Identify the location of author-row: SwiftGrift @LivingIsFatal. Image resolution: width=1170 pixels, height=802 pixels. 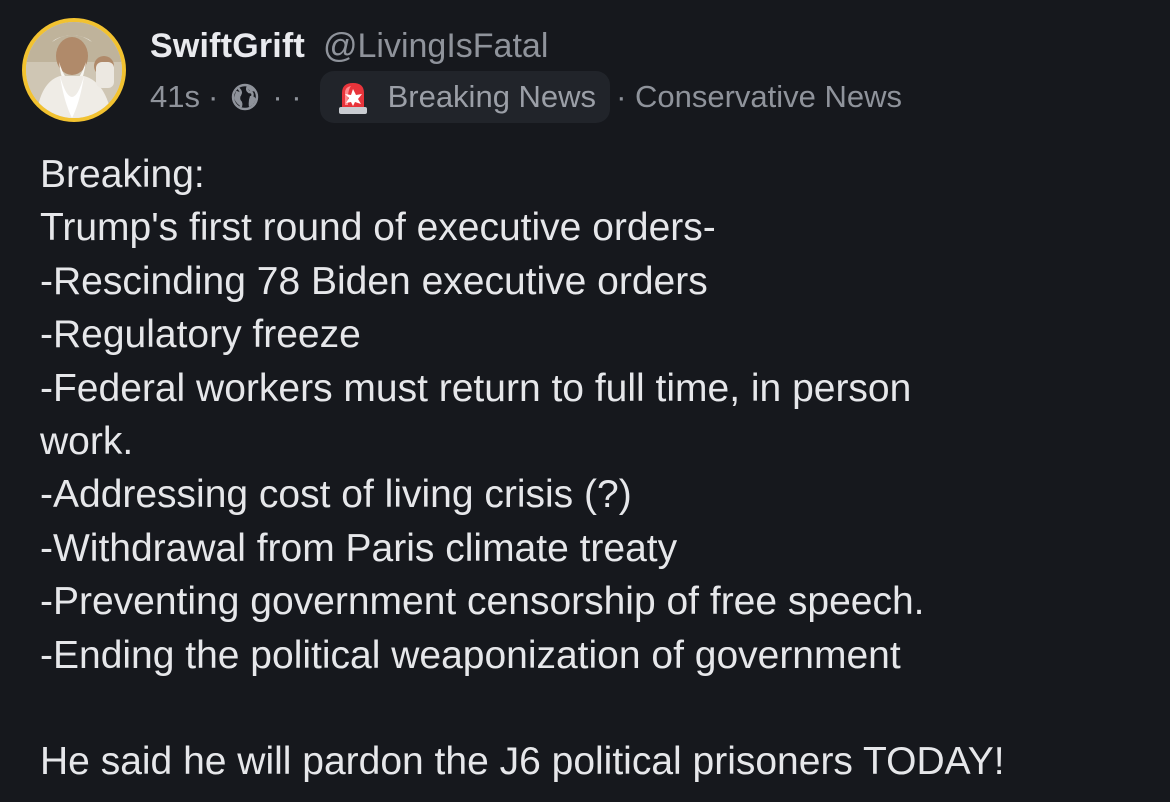
(349, 46).